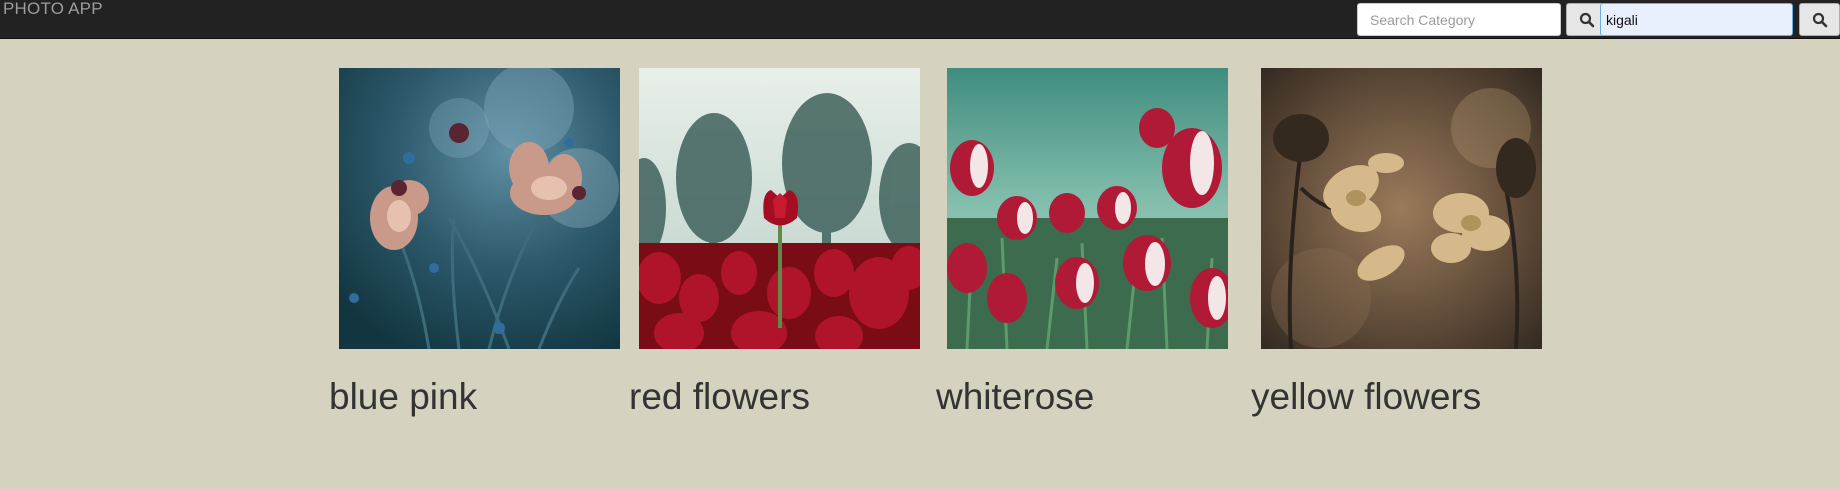 The height and width of the screenshot is (489, 1840). What do you see at coordinates (403, 396) in the screenshot?
I see `photo-caption: blue pink` at bounding box center [403, 396].